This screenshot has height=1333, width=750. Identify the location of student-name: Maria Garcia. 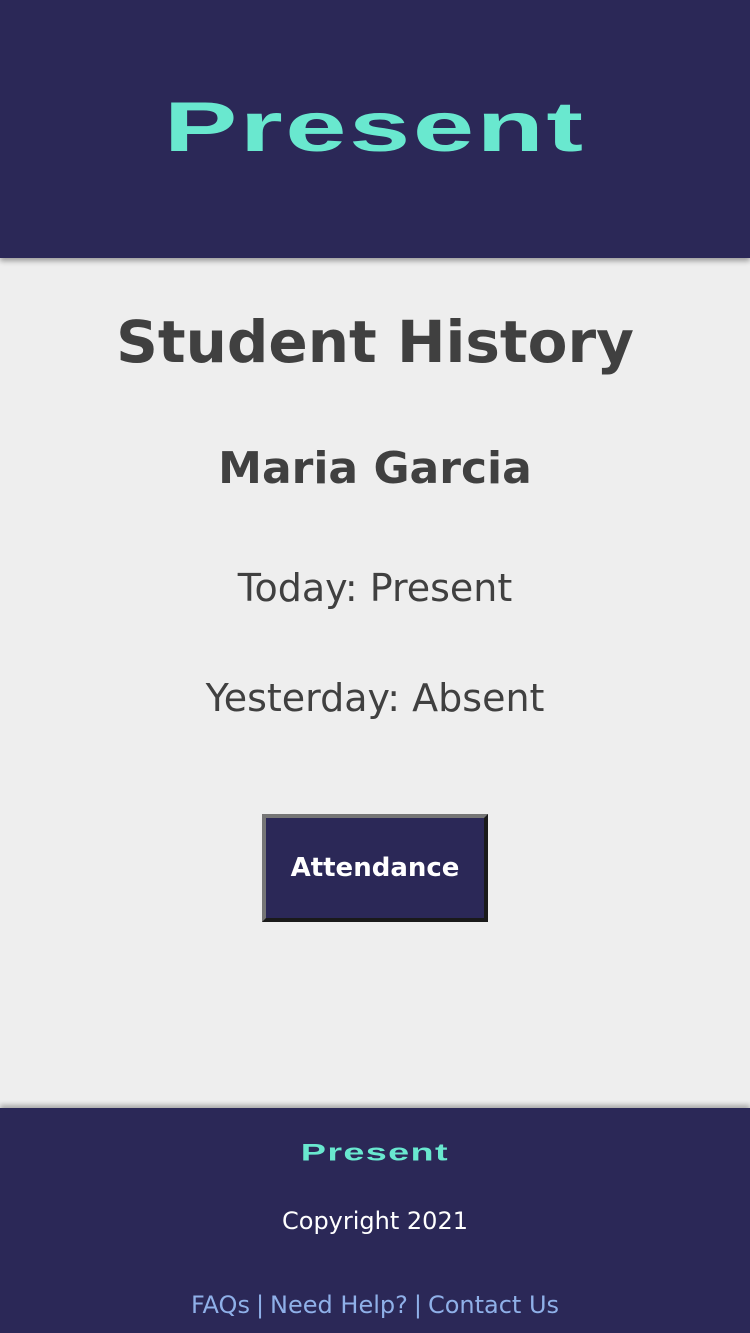
(375, 468).